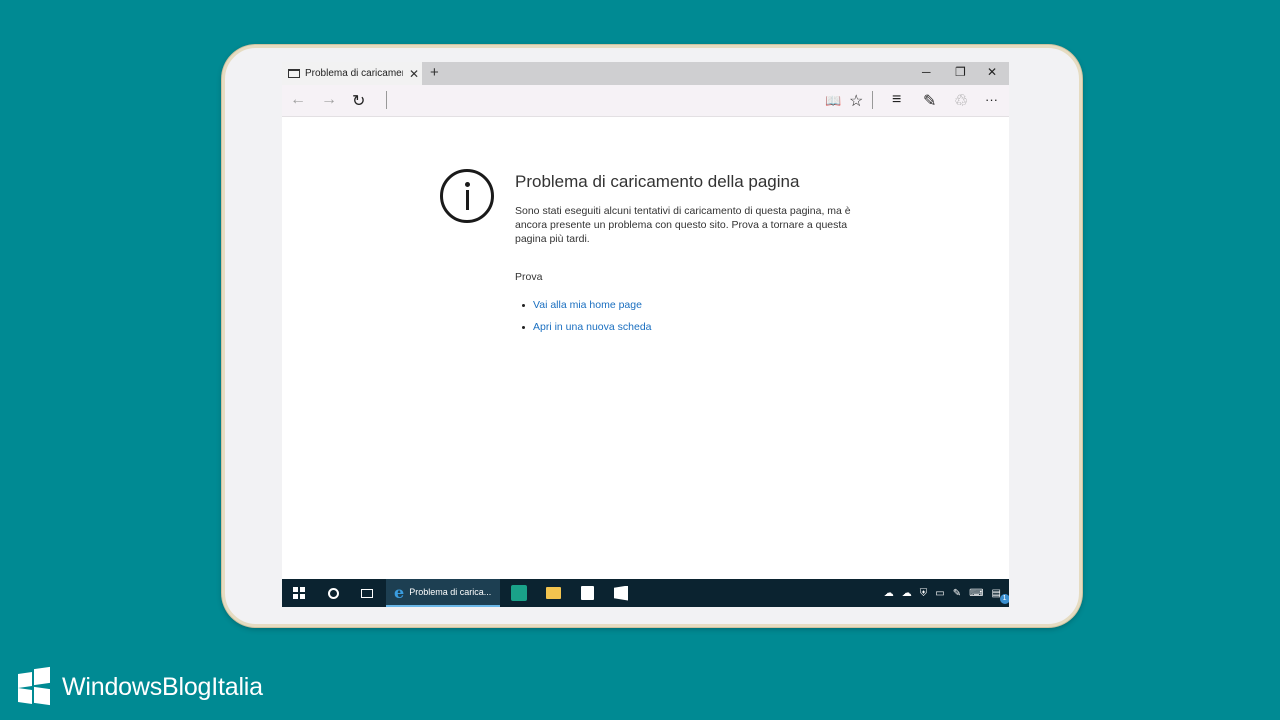 The height and width of the screenshot is (720, 1280). I want to click on list-item: Apri in una nuova scheda, so click(587, 327).